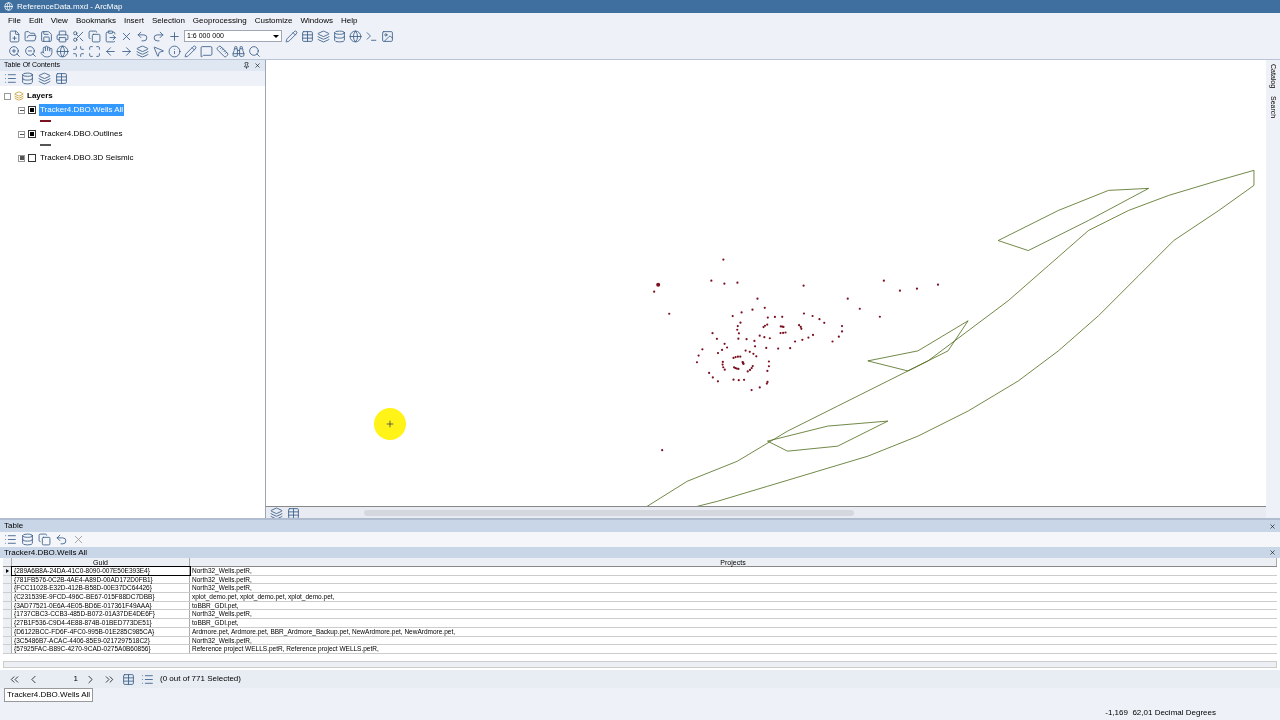 The width and height of the screenshot is (1280, 720). Describe the element at coordinates (142, 36) in the screenshot. I see `undo-icon` at that location.